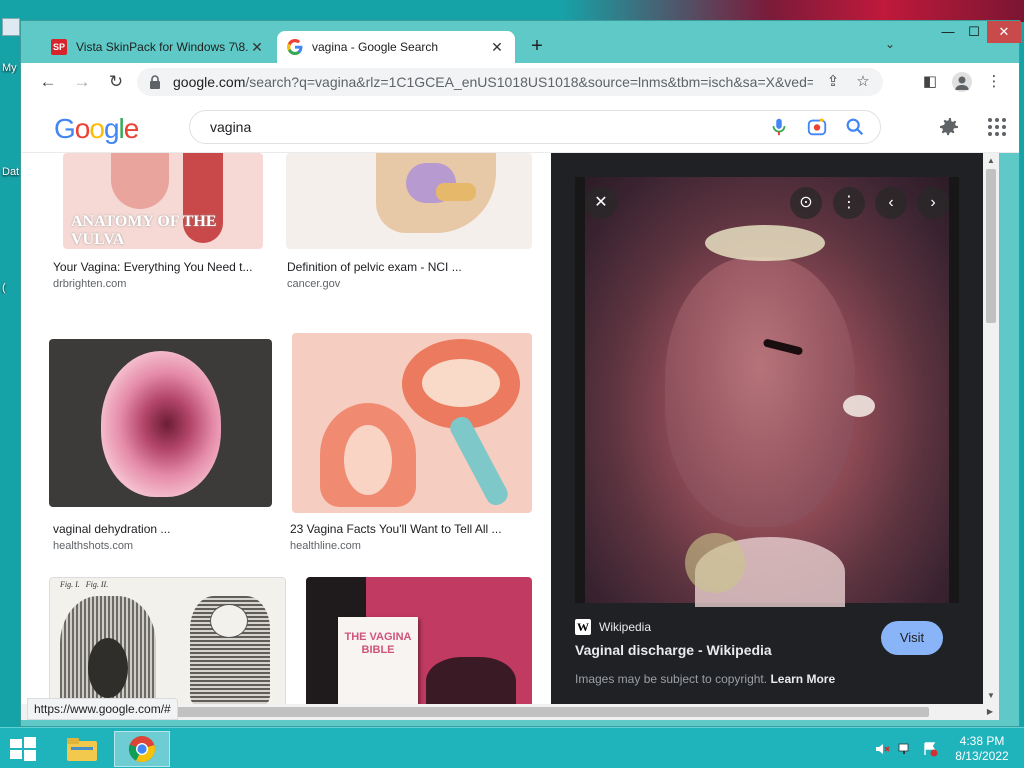 This screenshot has height=768, width=1024. What do you see at coordinates (11, 261) in the screenshot?
I see `desktop-icon-chrome: (` at bounding box center [11, 261].